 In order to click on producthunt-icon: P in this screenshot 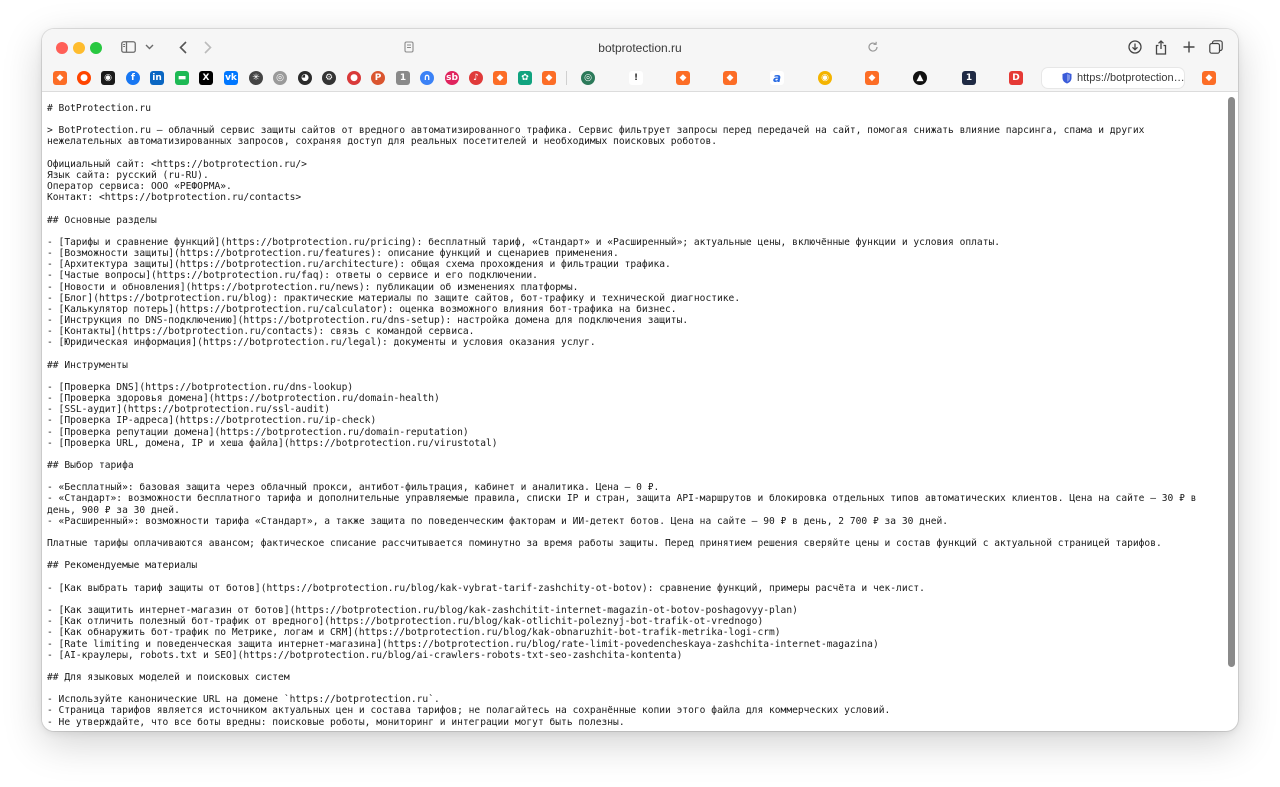, I will do `click(378, 78)`.